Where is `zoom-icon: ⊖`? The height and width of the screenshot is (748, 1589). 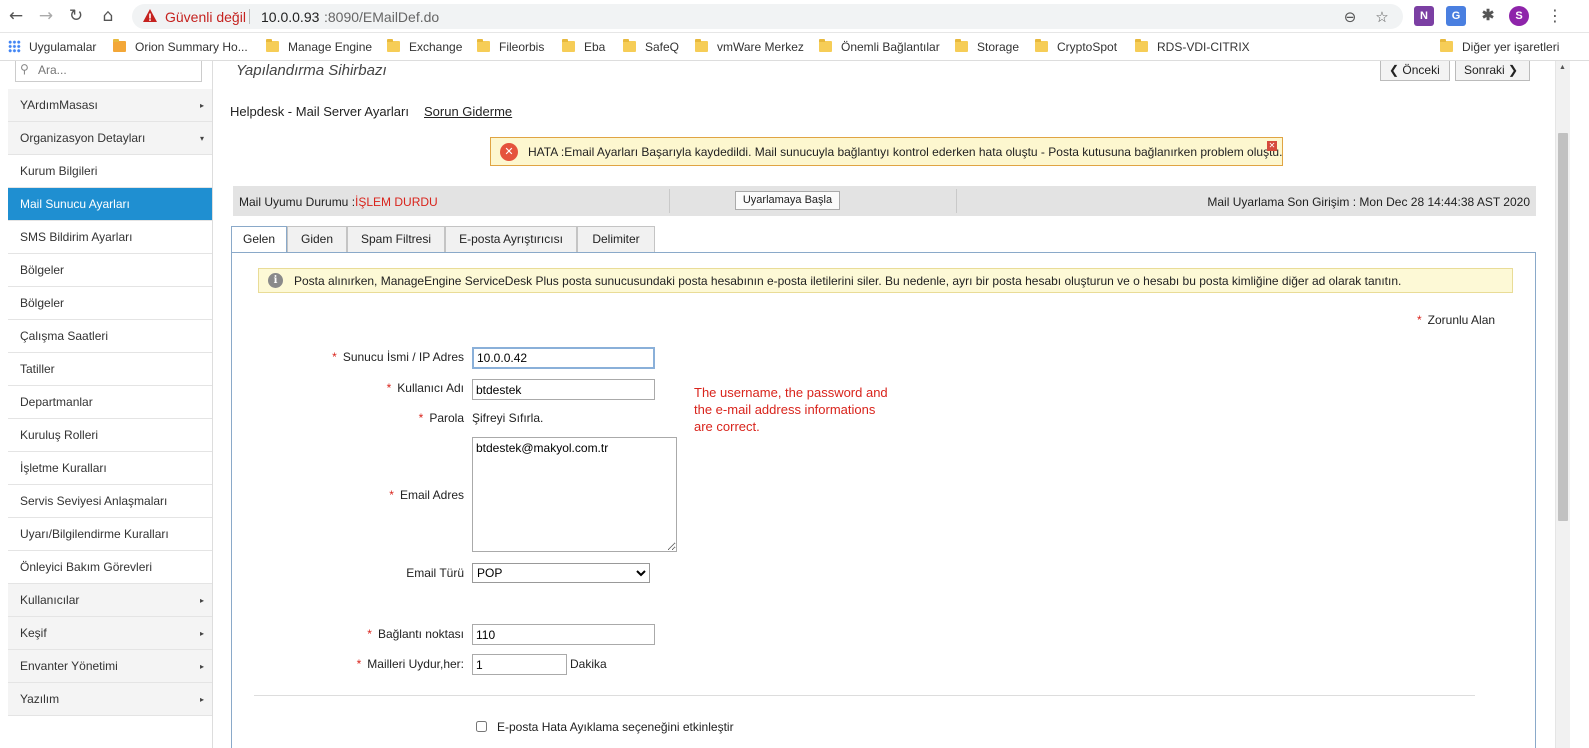
zoom-icon: ⊖ is located at coordinates (1350, 17).